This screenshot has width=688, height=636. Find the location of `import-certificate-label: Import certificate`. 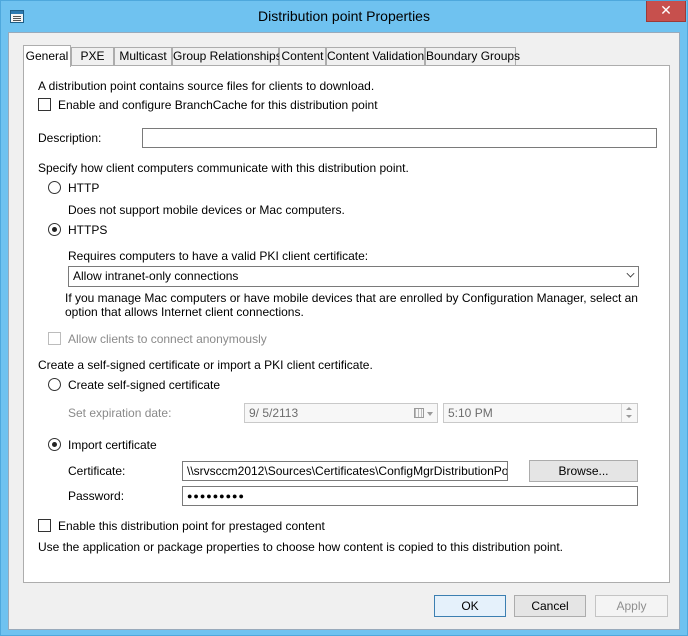

import-certificate-label: Import certificate is located at coordinates (112, 445).